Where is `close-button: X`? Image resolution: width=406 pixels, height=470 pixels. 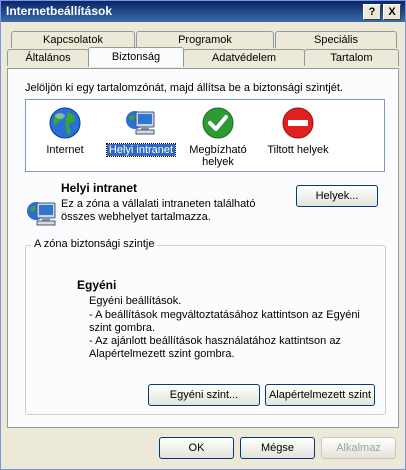
close-button: X is located at coordinates (392, 12).